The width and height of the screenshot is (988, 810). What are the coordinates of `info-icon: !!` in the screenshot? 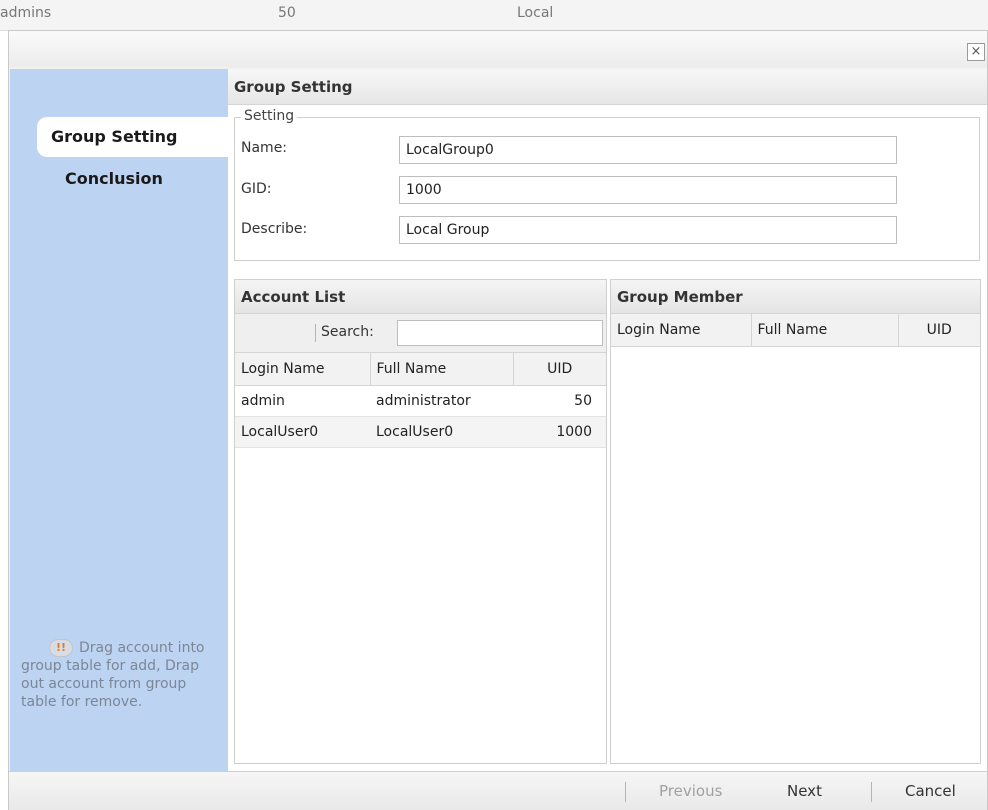 It's located at (61, 648).